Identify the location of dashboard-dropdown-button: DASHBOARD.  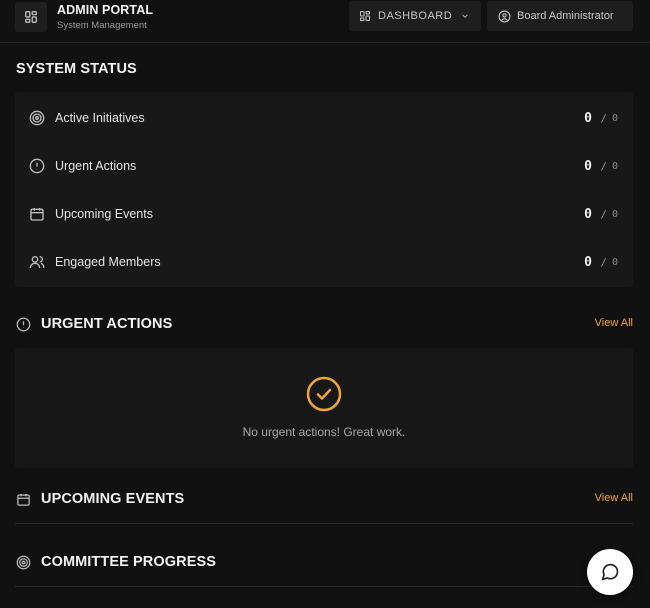
(415, 16).